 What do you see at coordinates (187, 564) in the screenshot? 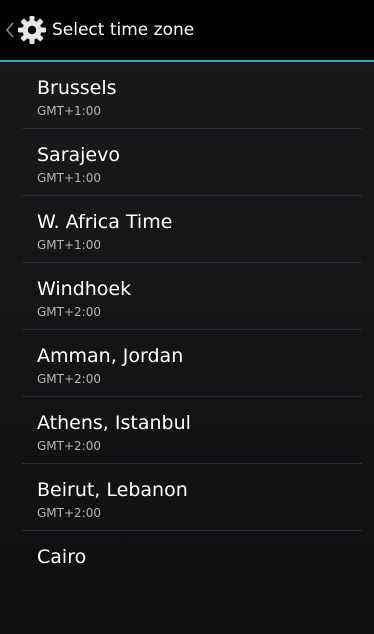
I see `time-zone-item: Cairo` at bounding box center [187, 564].